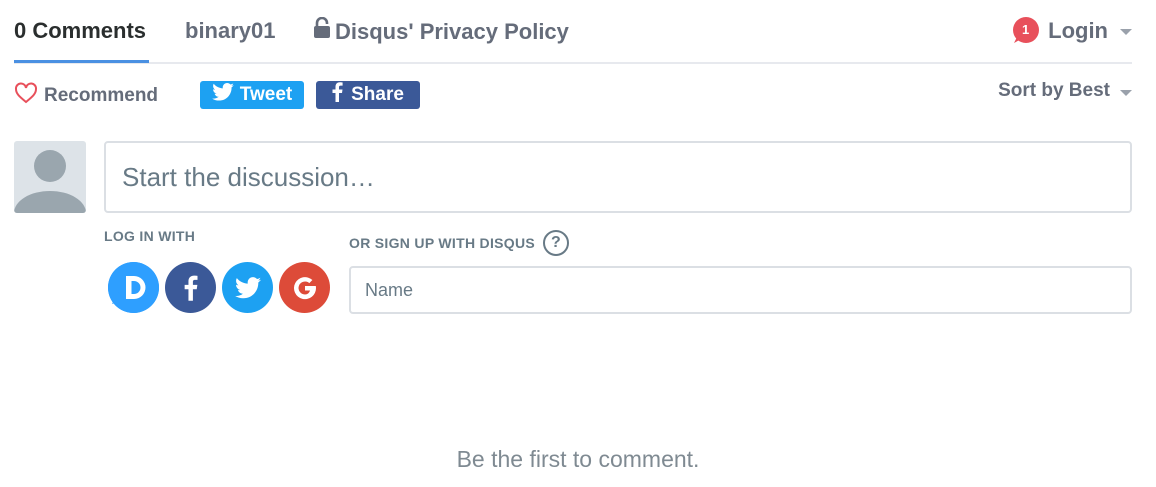  I want to click on notification-badge: 1, so click(1025, 30).